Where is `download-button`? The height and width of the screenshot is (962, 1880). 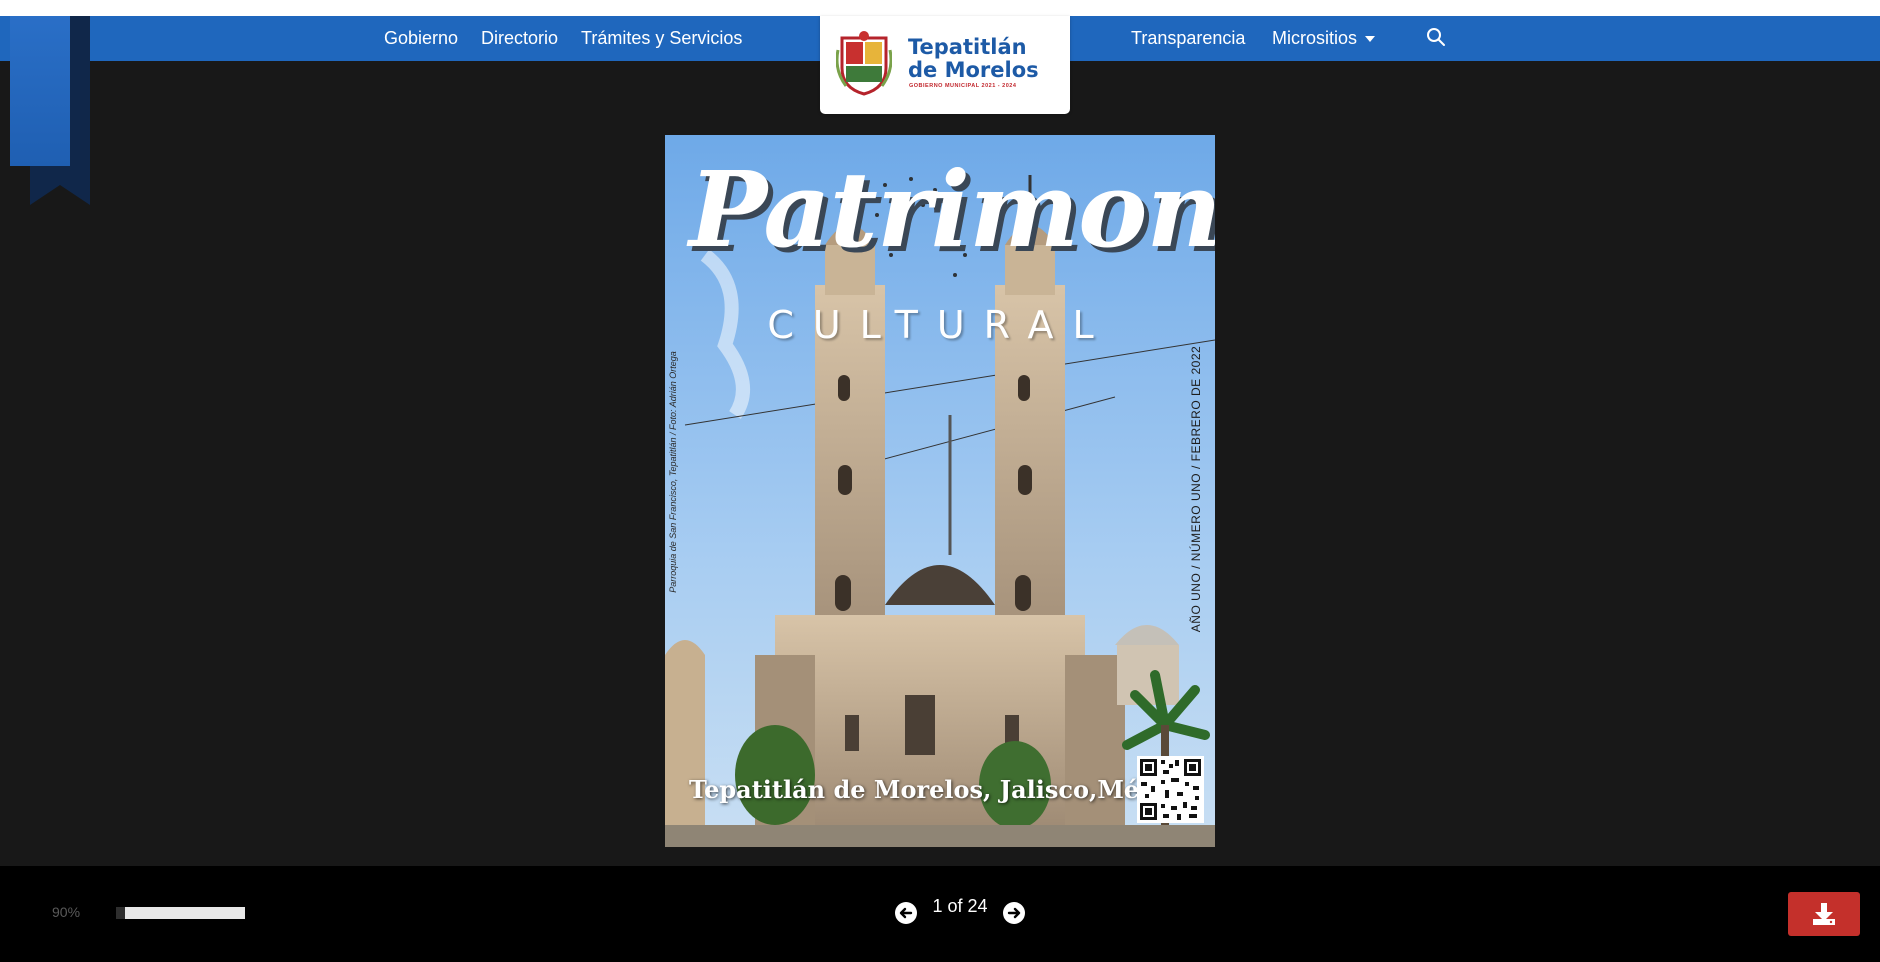 download-button is located at coordinates (1824, 914).